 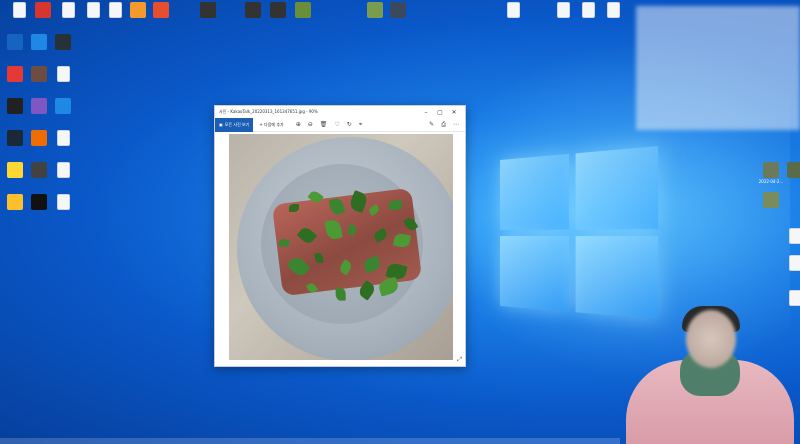 I want to click on gallery-icon: ▣, so click(x=221, y=124).